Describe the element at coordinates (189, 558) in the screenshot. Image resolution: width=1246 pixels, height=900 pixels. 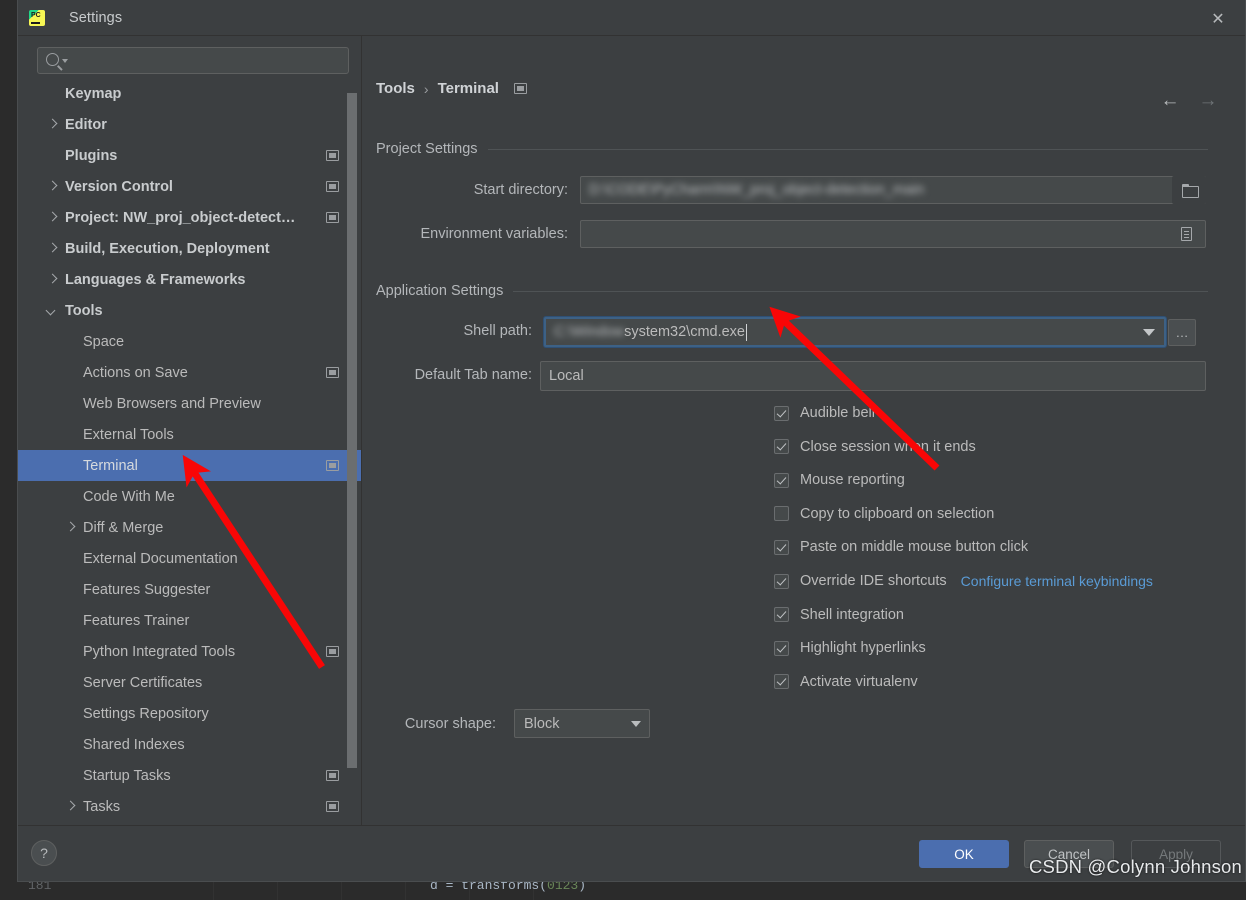
I see `sidebar-item-external-documentation: External Documentation` at that location.